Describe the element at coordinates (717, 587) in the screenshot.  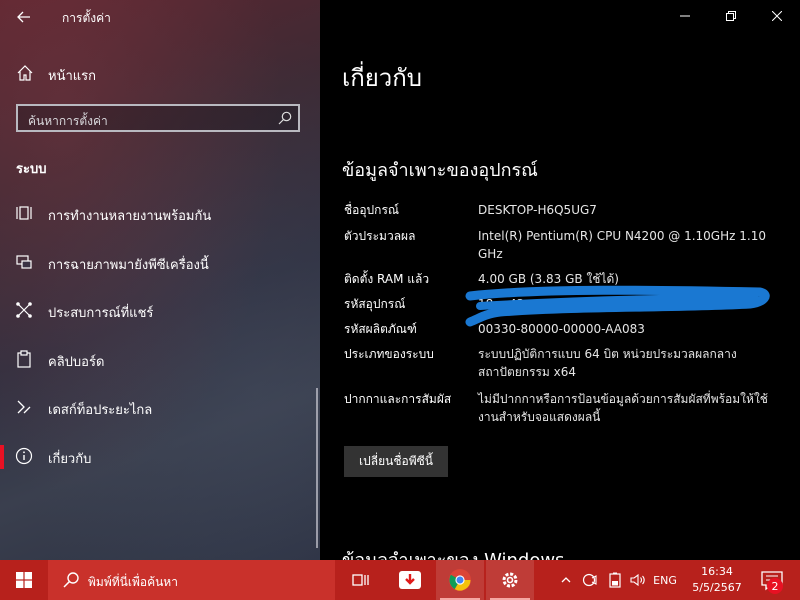
I see `clock-date: 5/5/2567` at that location.